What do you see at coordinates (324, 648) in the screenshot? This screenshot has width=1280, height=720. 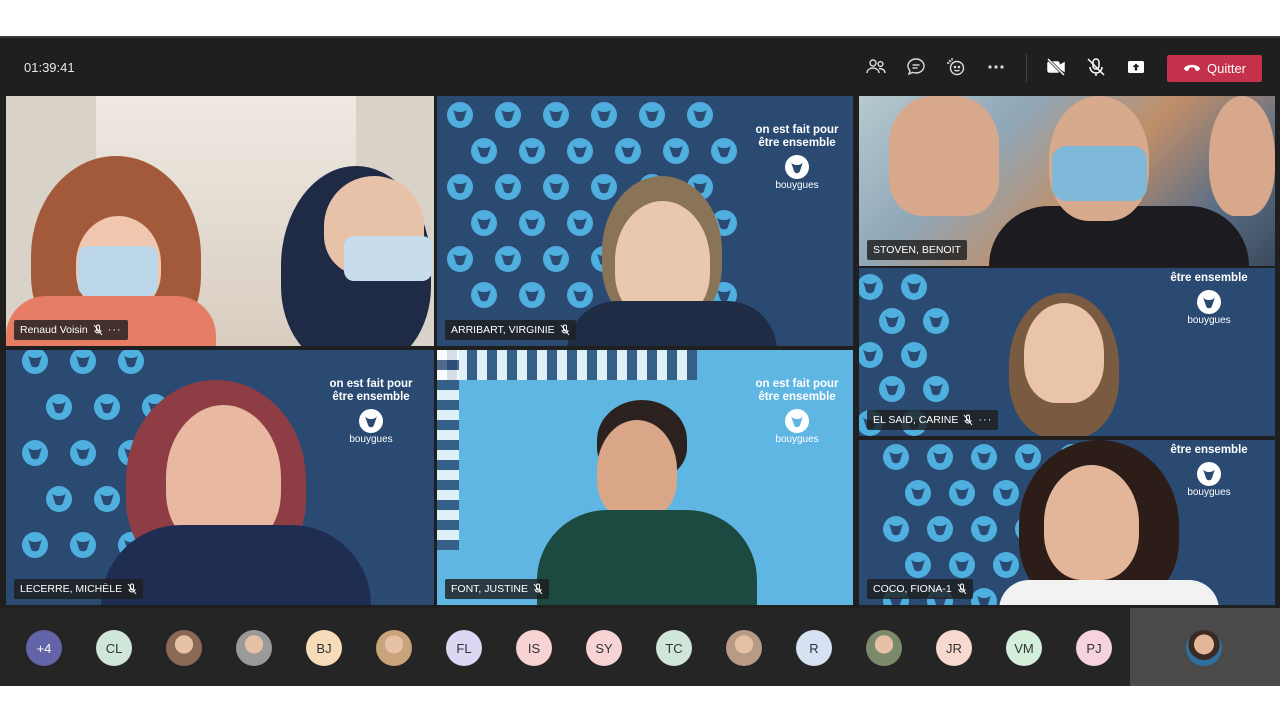 I see `participant-avatar: BJ` at bounding box center [324, 648].